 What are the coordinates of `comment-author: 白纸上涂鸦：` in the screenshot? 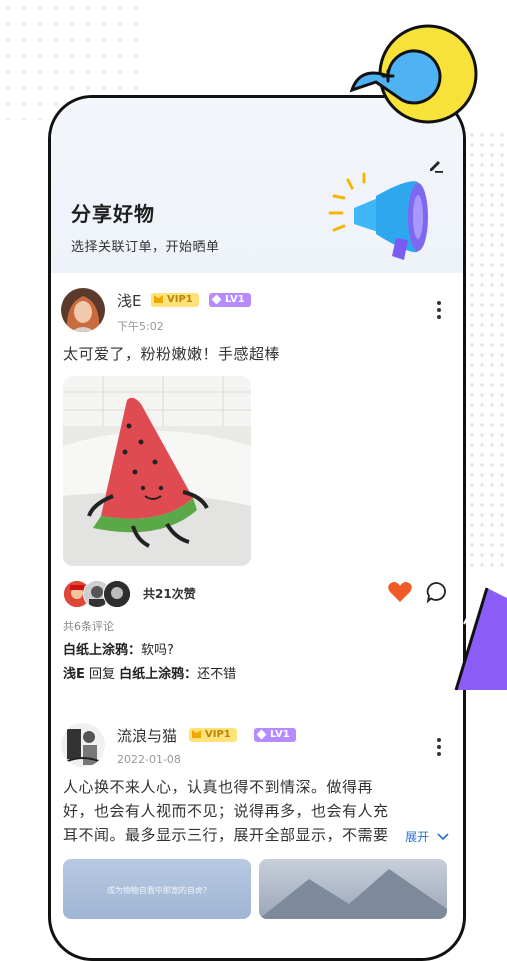 It's located at (102, 650).